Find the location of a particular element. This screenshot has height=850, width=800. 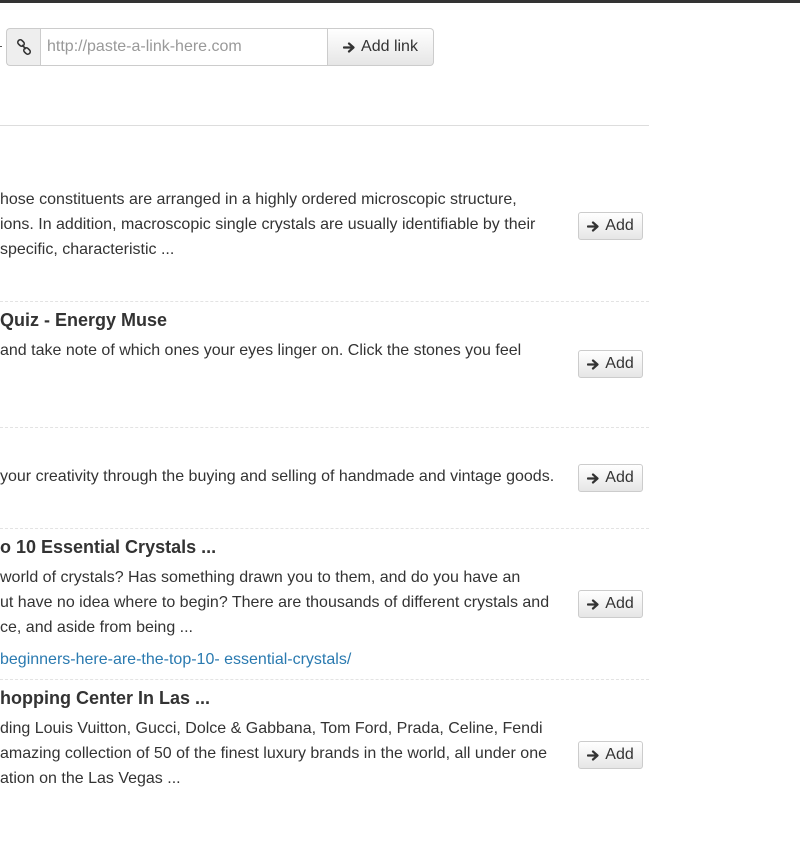

top-border is located at coordinates (400, 1).